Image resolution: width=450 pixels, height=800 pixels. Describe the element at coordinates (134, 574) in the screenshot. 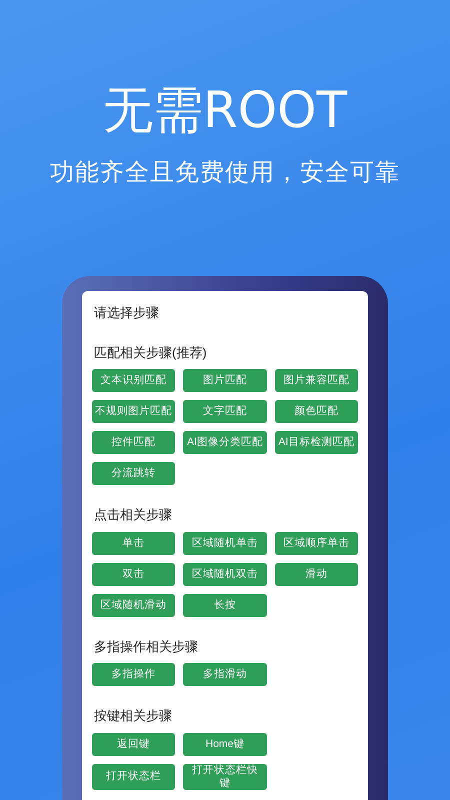

I see `step-button: 双击` at that location.